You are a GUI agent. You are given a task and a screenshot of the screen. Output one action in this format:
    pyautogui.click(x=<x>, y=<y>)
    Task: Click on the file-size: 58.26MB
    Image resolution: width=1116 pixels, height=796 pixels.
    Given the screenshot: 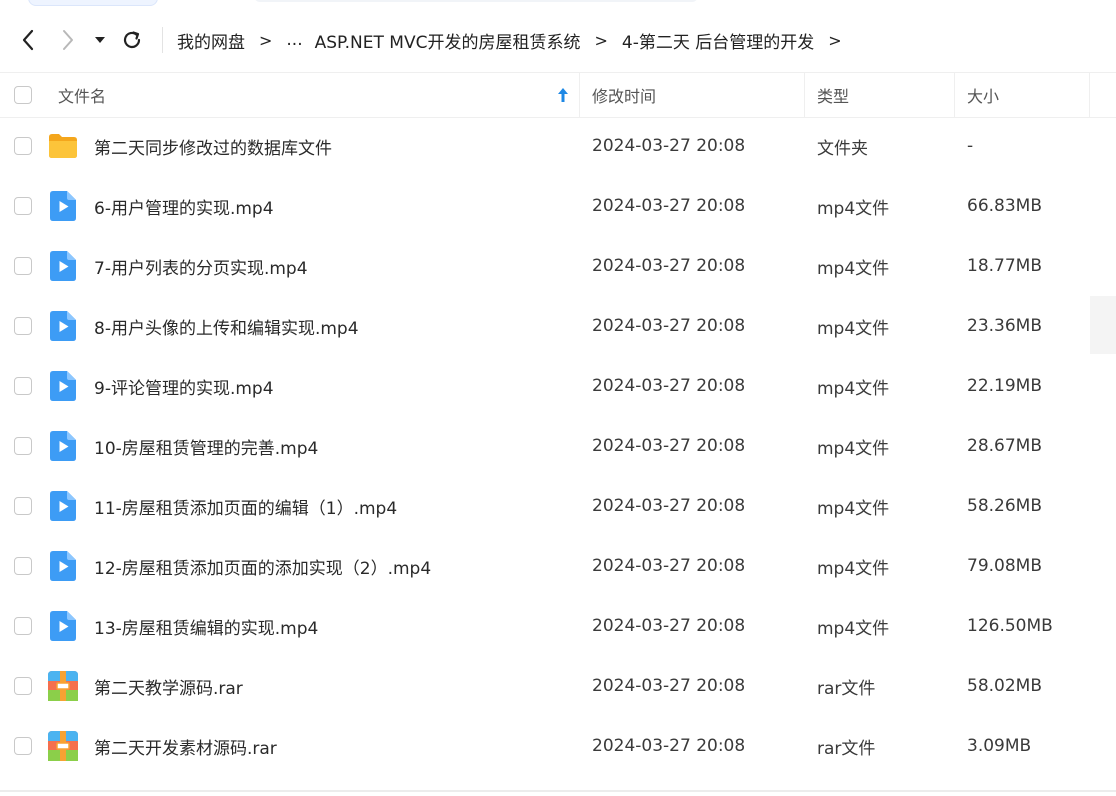 What is the action you would take?
    pyautogui.click(x=1004, y=506)
    